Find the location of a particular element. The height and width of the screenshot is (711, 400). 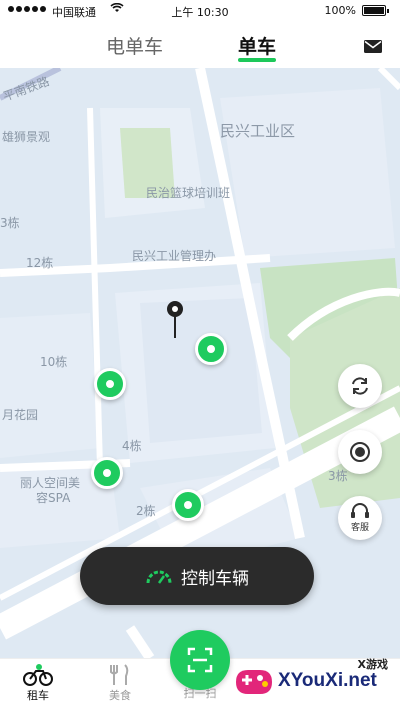

map-label-basketball: 民治篮球培训班 is located at coordinates (188, 193).